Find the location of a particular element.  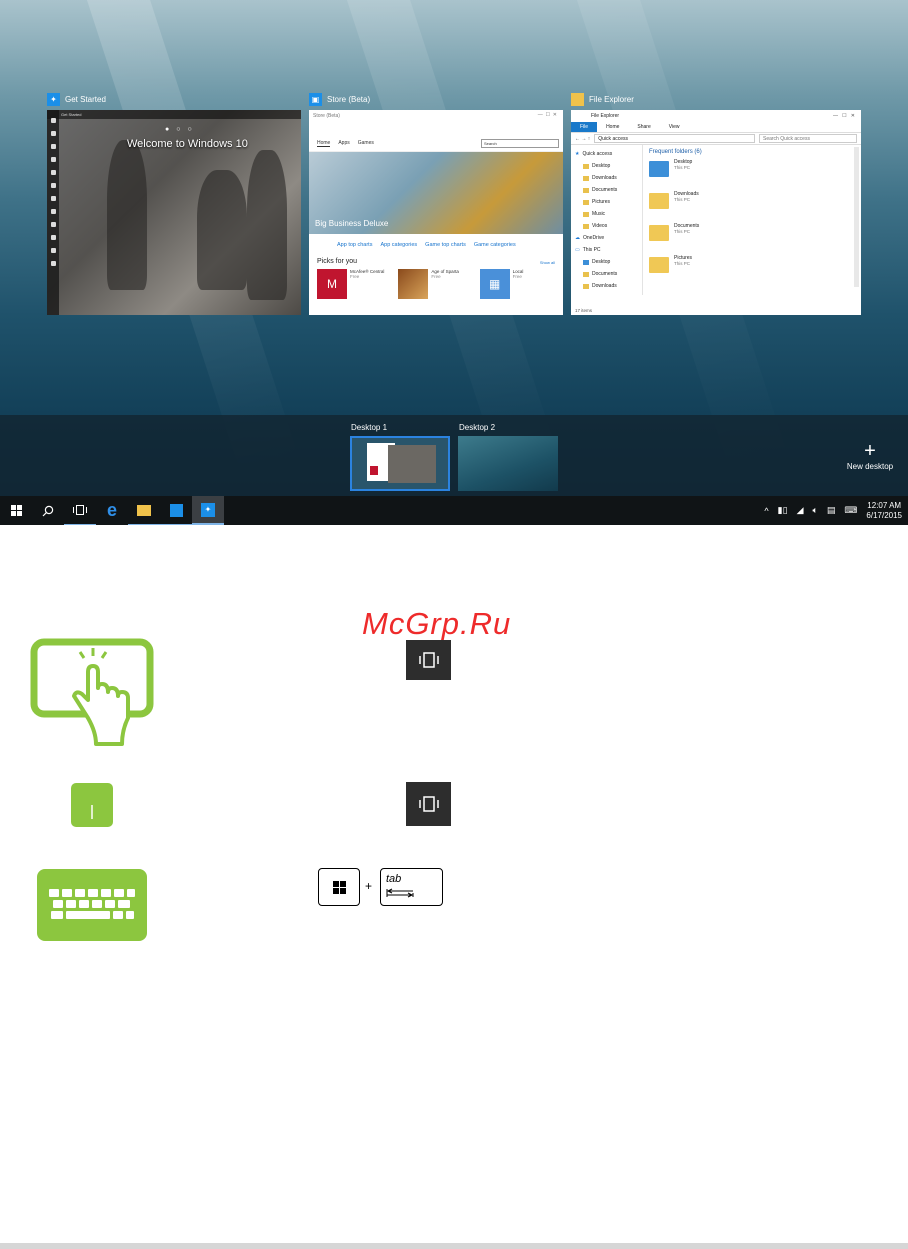

wifi-icon: ◢ is located at coordinates (800, 510).